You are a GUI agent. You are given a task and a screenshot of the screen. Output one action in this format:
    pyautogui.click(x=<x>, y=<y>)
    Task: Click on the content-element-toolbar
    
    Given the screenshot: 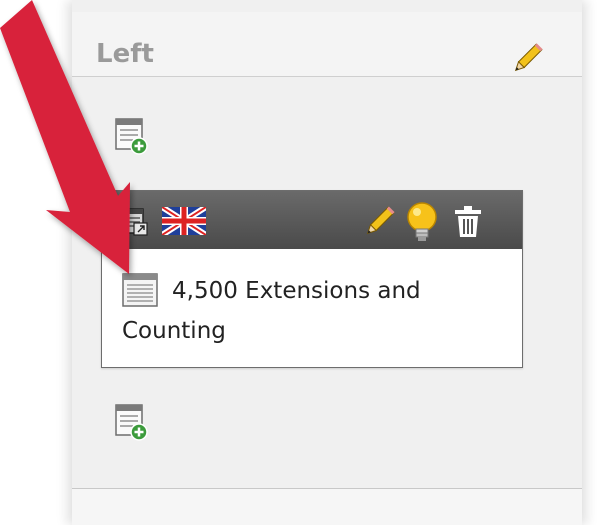 What is the action you would take?
    pyautogui.click(x=312, y=220)
    